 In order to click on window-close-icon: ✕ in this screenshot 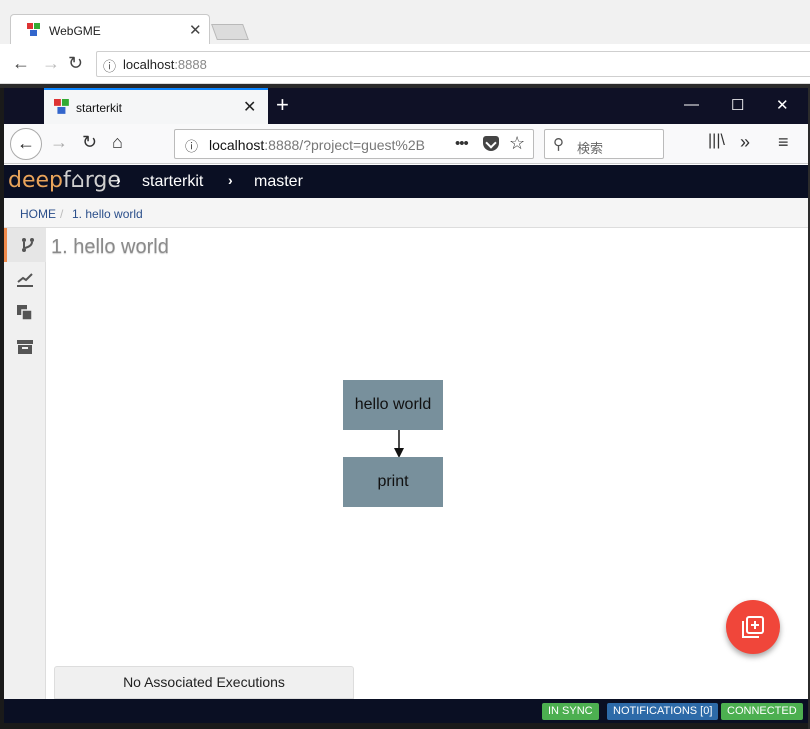, I will do `click(782, 105)`.